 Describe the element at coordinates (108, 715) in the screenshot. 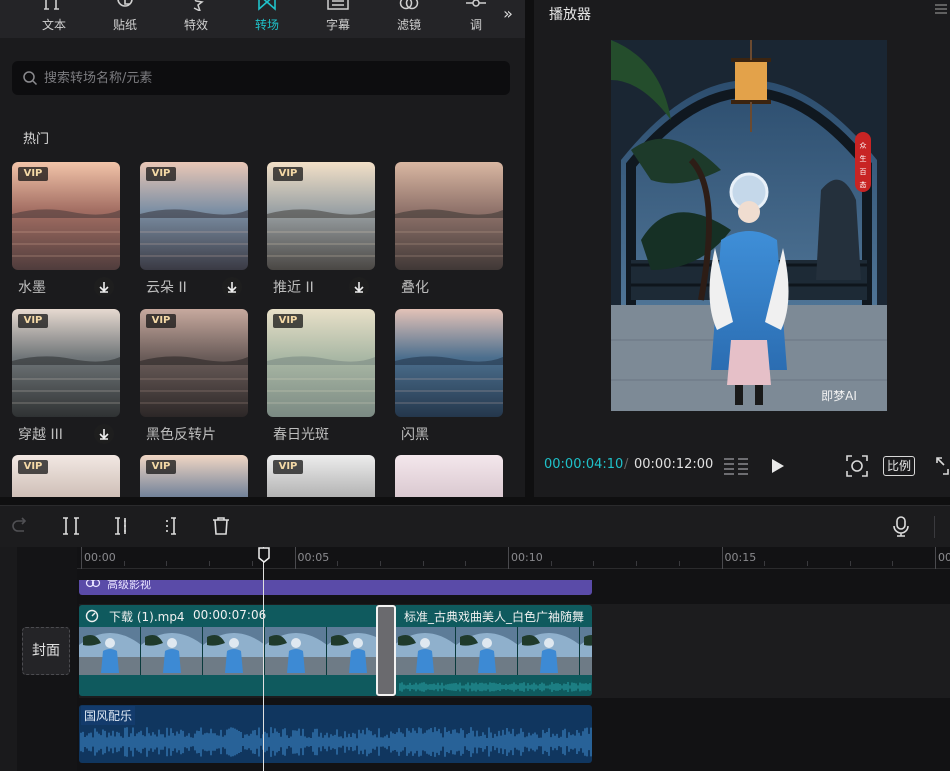

I see `audio-clip-label: 国风配乐` at that location.